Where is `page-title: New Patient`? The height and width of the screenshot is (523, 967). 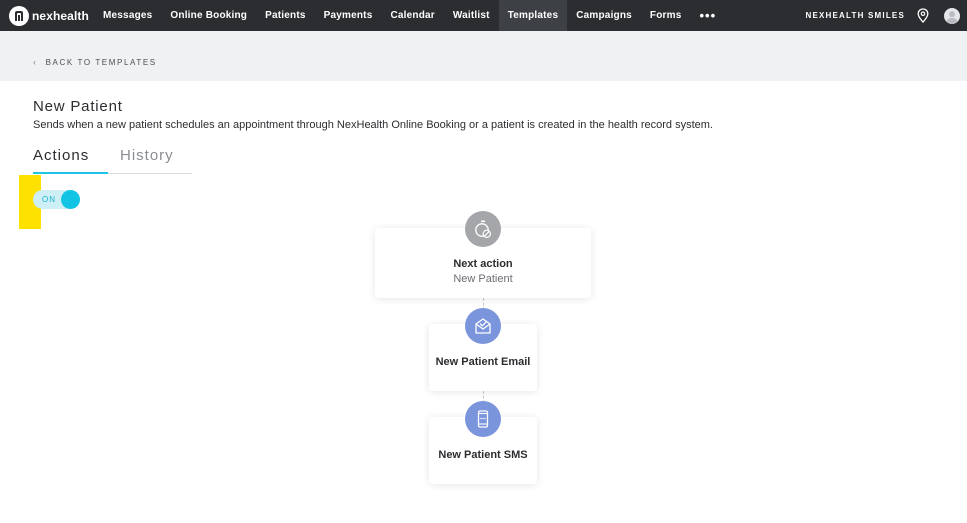 page-title: New Patient is located at coordinates (78, 106).